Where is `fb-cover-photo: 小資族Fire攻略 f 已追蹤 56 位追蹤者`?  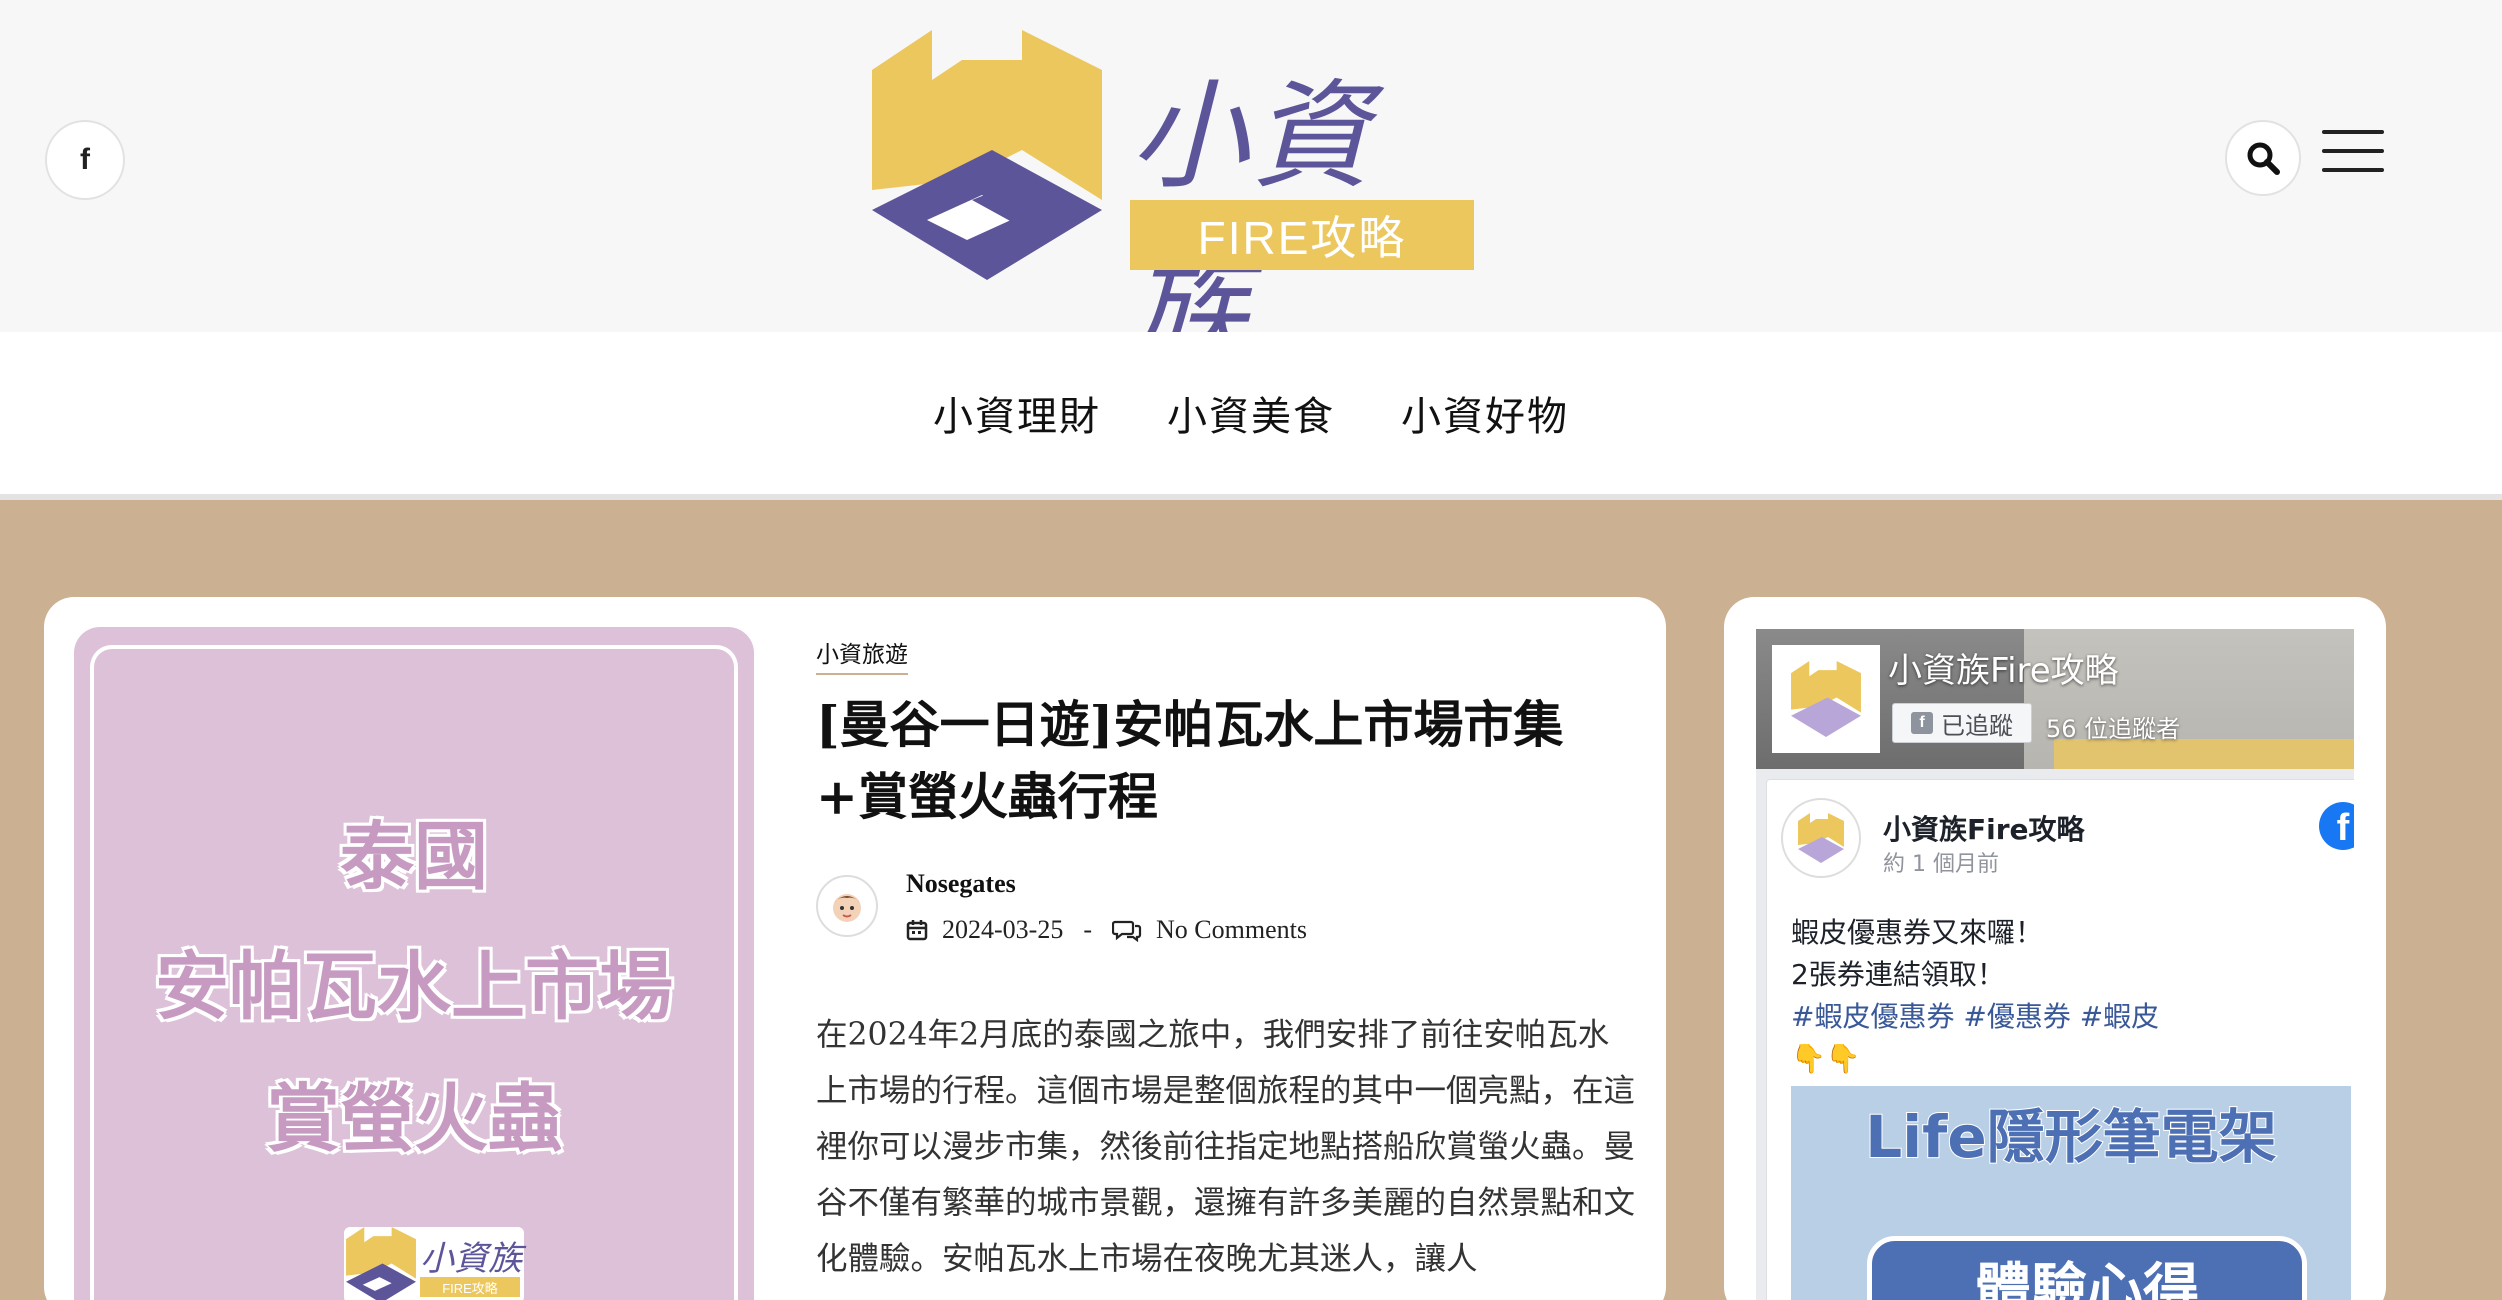 fb-cover-photo: 小資族Fire攻略 f 已追蹤 56 位追蹤者 is located at coordinates (2055, 699).